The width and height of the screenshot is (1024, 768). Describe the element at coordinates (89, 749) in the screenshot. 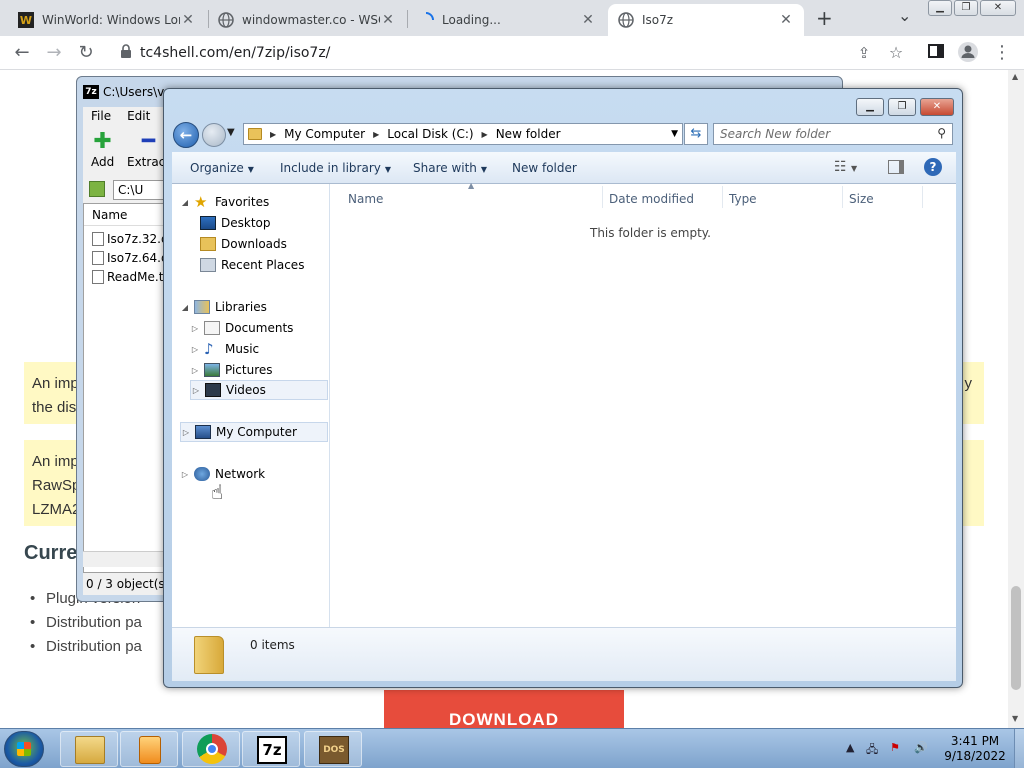

I see `taskbar-file-explorer` at that location.